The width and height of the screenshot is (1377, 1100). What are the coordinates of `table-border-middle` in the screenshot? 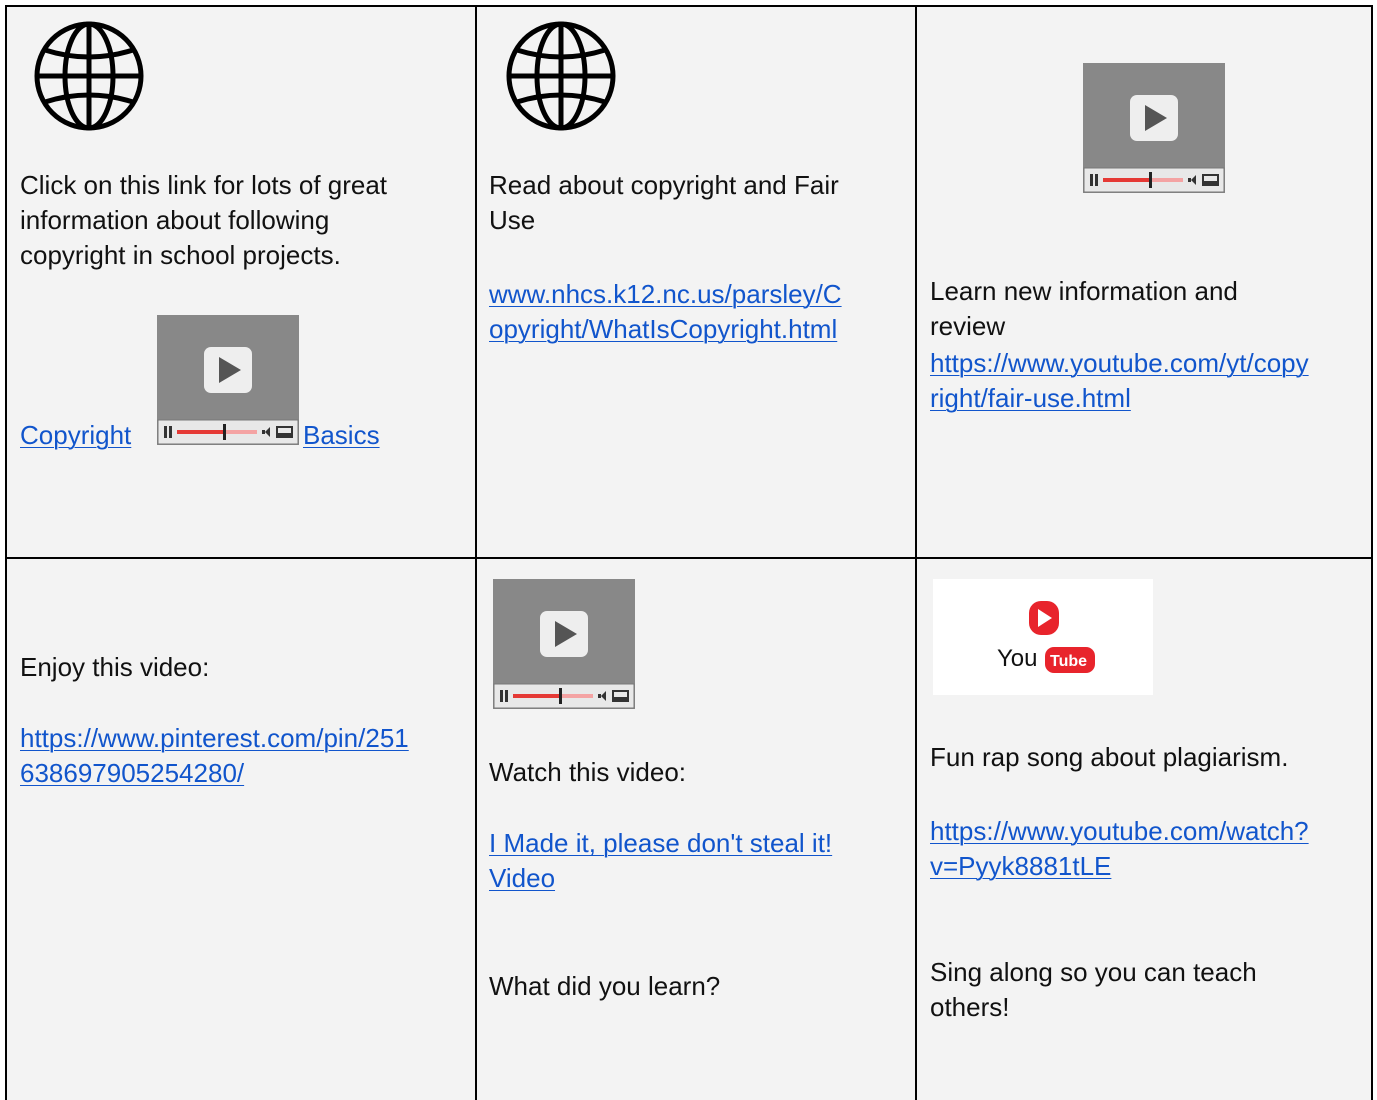 It's located at (689, 558).